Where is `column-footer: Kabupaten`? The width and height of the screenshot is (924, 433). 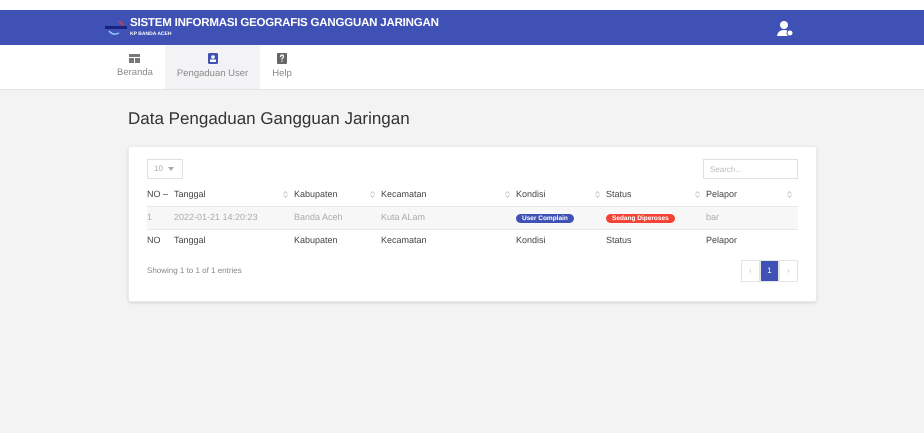 column-footer: Kabupaten is located at coordinates (316, 240).